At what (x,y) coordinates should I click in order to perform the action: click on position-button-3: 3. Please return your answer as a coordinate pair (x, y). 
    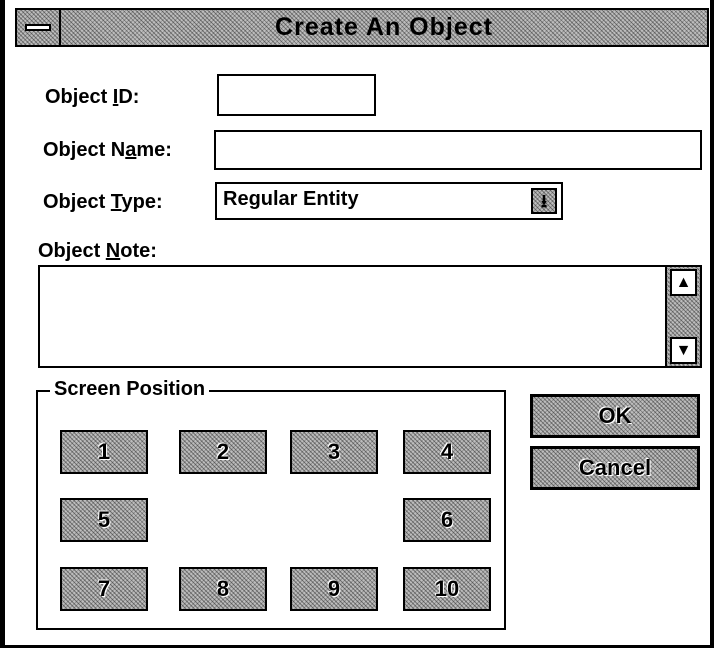
    Looking at the image, I should click on (334, 452).